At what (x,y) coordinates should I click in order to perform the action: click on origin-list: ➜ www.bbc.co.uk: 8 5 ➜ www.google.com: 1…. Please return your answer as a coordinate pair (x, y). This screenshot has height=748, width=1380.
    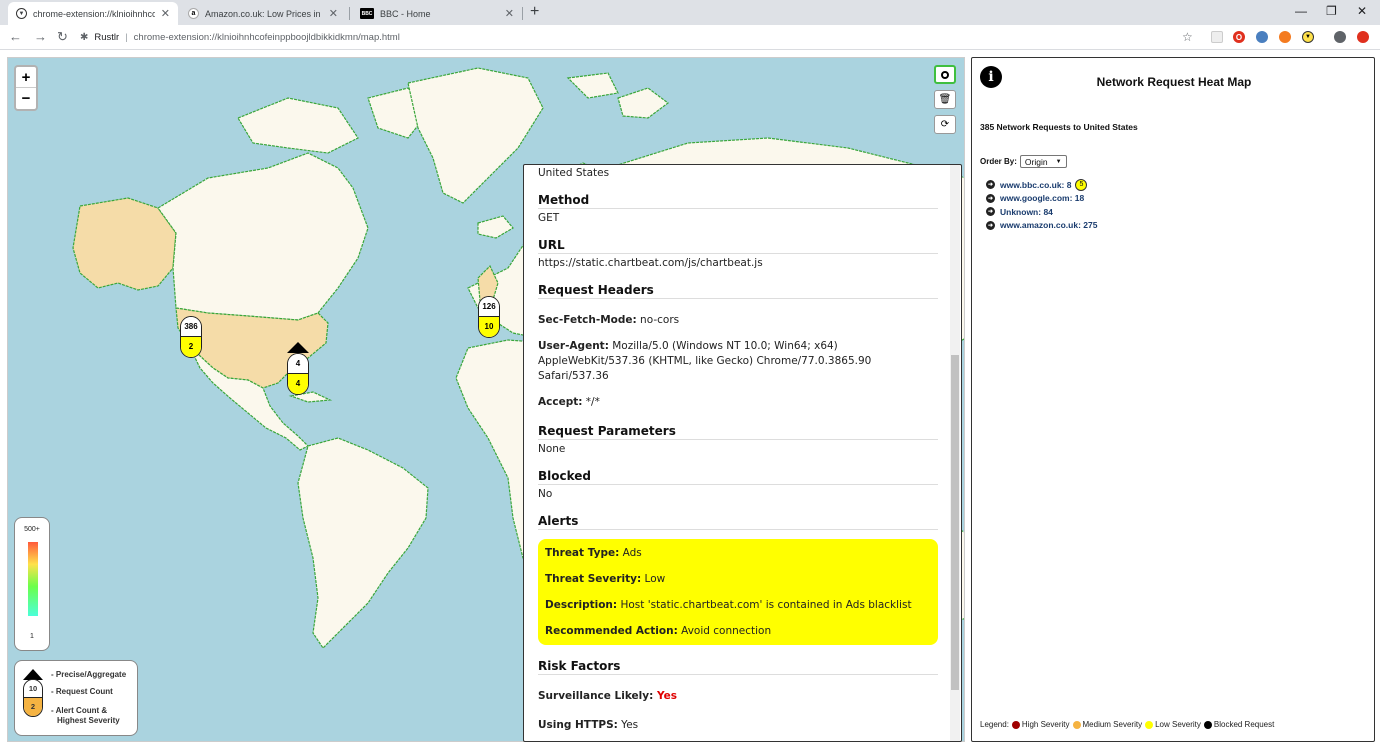
    Looking at the image, I should click on (1041, 205).